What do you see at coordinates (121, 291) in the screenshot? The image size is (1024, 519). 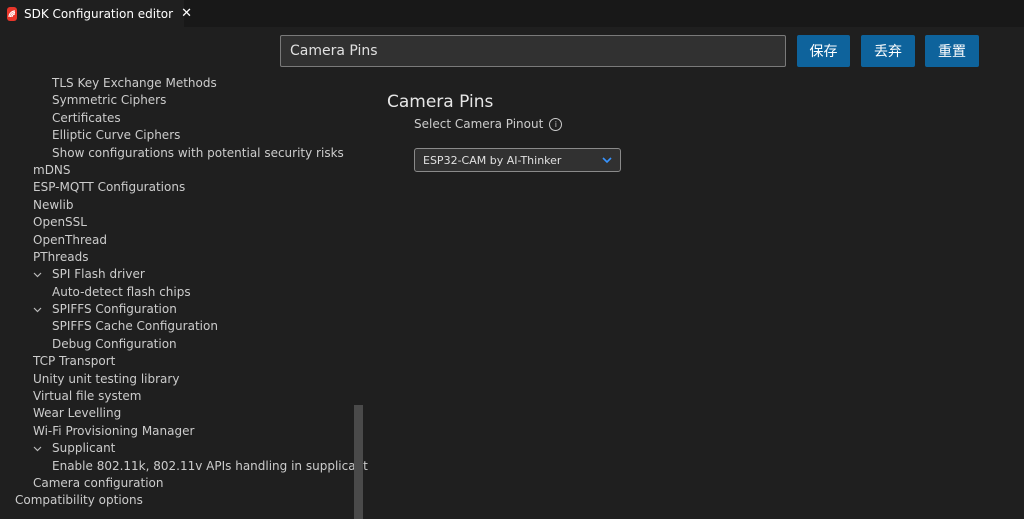 I see `tree-item-label: Auto-detect flash chips` at bounding box center [121, 291].